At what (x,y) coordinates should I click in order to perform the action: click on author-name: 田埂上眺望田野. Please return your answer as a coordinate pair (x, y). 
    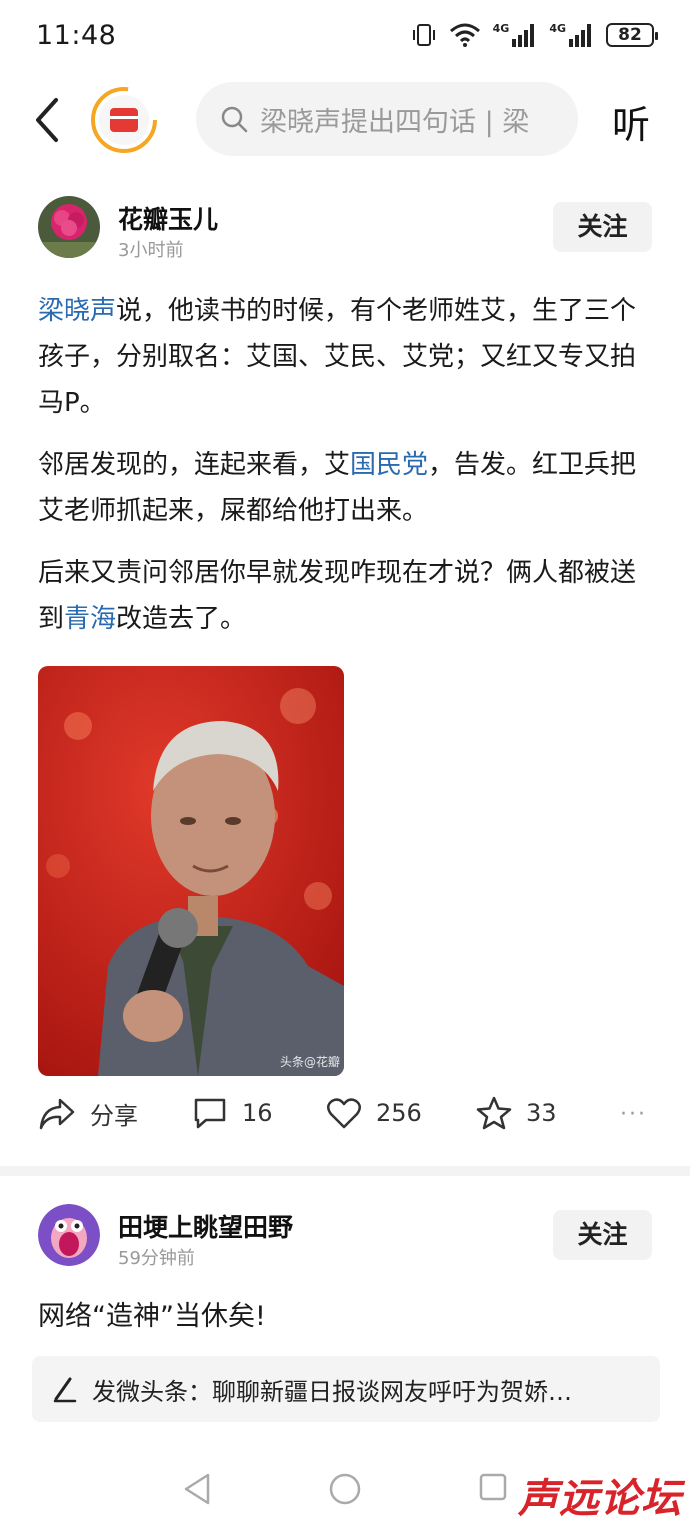
    Looking at the image, I should click on (205, 1226).